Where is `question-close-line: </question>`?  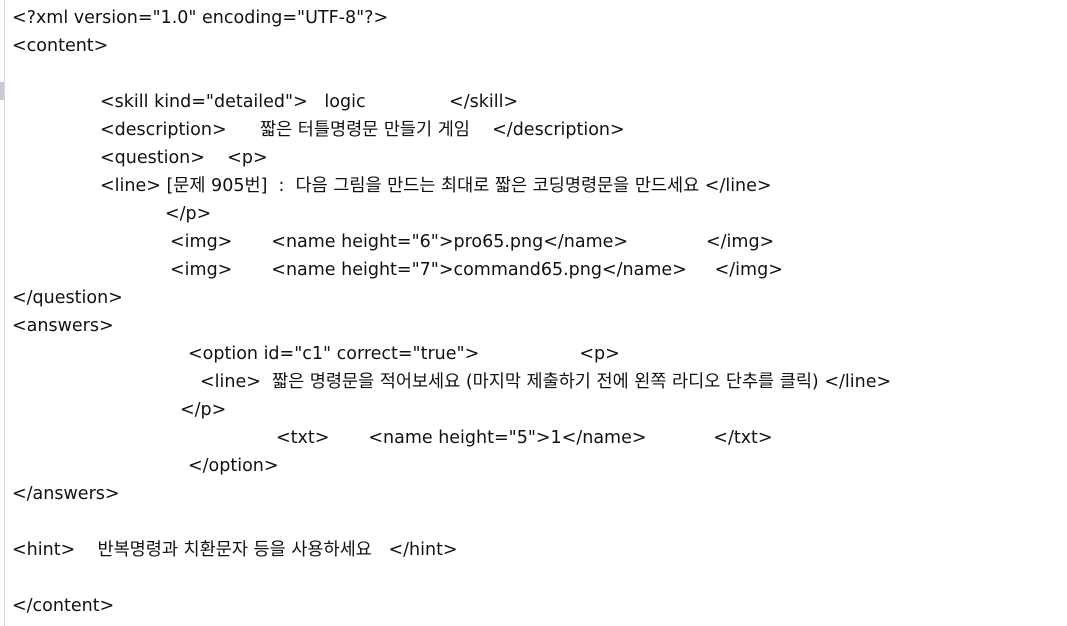
question-close-line: </question> is located at coordinates (67, 298).